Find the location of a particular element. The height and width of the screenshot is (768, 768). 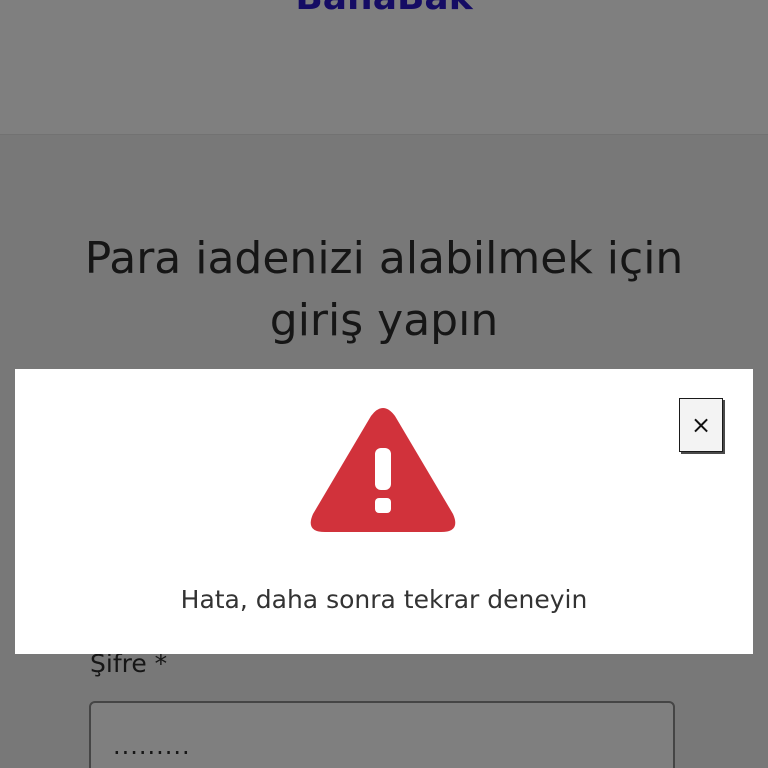

close-button: × is located at coordinates (701, 425).